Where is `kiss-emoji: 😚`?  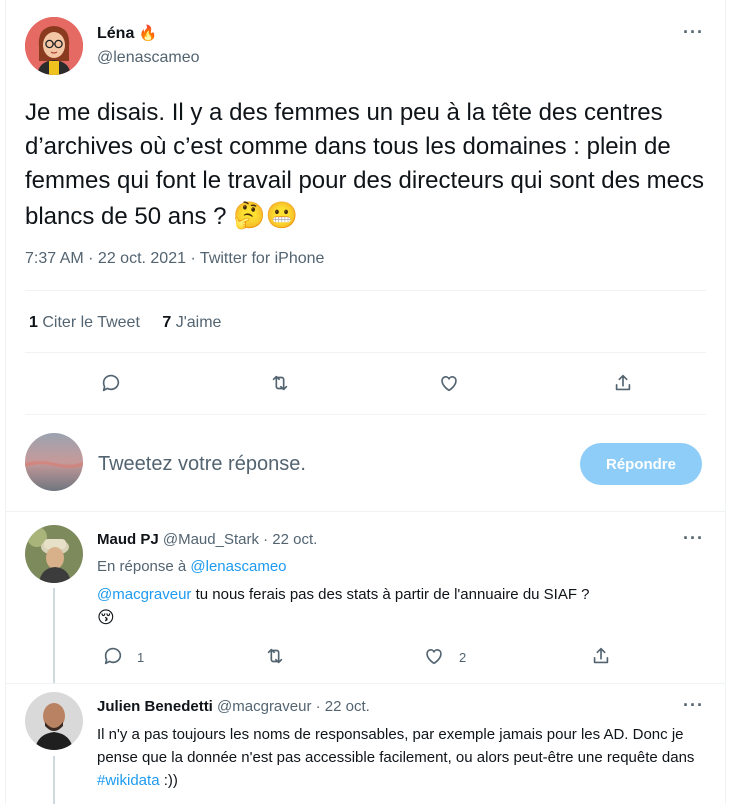
kiss-emoji: 😚 is located at coordinates (106, 617).